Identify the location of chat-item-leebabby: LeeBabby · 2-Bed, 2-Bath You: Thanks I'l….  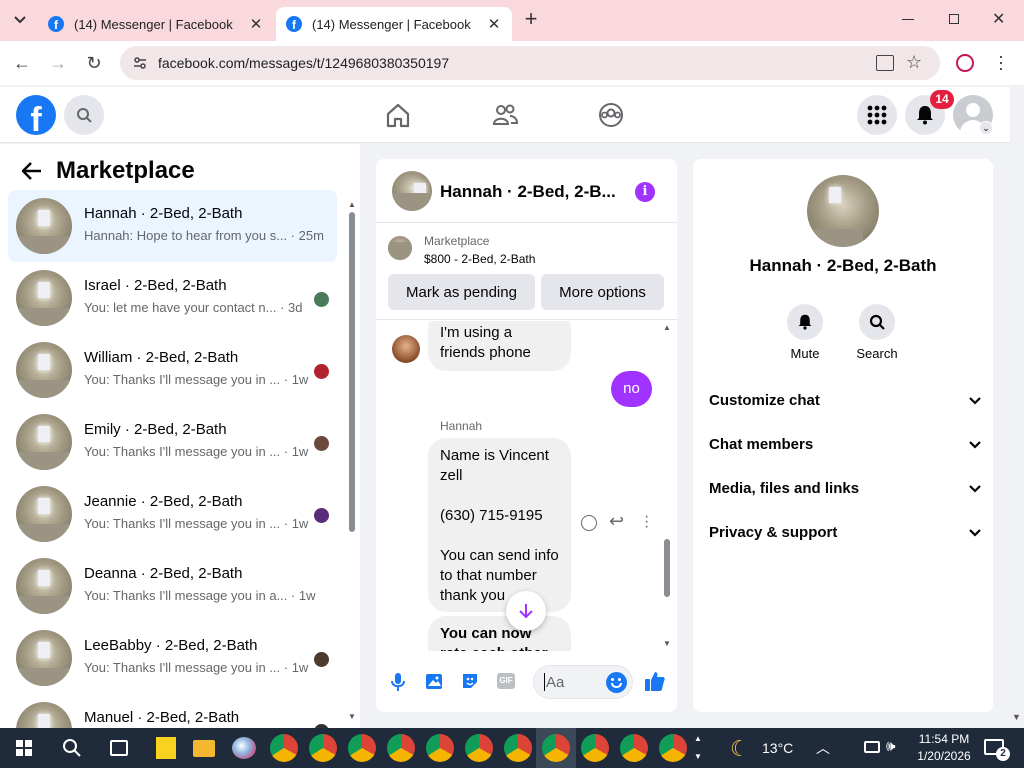
(172, 658).